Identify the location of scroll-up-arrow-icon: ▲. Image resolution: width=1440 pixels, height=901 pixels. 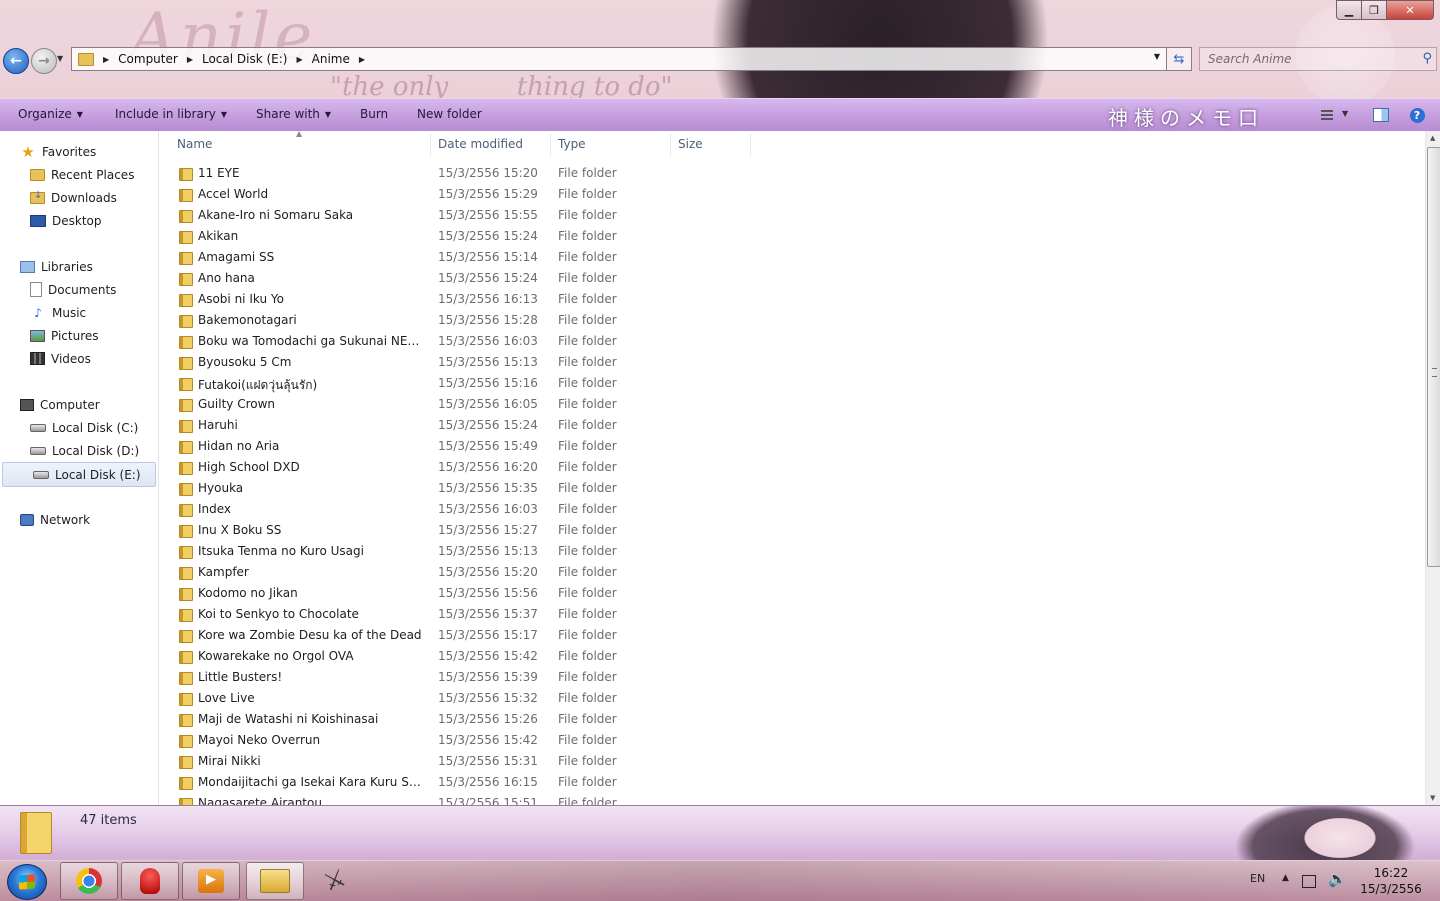
(1432, 138).